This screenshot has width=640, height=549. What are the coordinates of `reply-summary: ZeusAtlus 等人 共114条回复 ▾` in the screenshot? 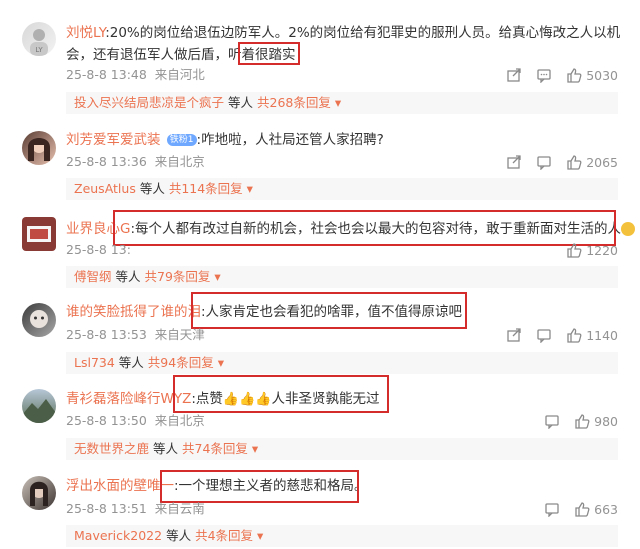 It's located at (342, 189).